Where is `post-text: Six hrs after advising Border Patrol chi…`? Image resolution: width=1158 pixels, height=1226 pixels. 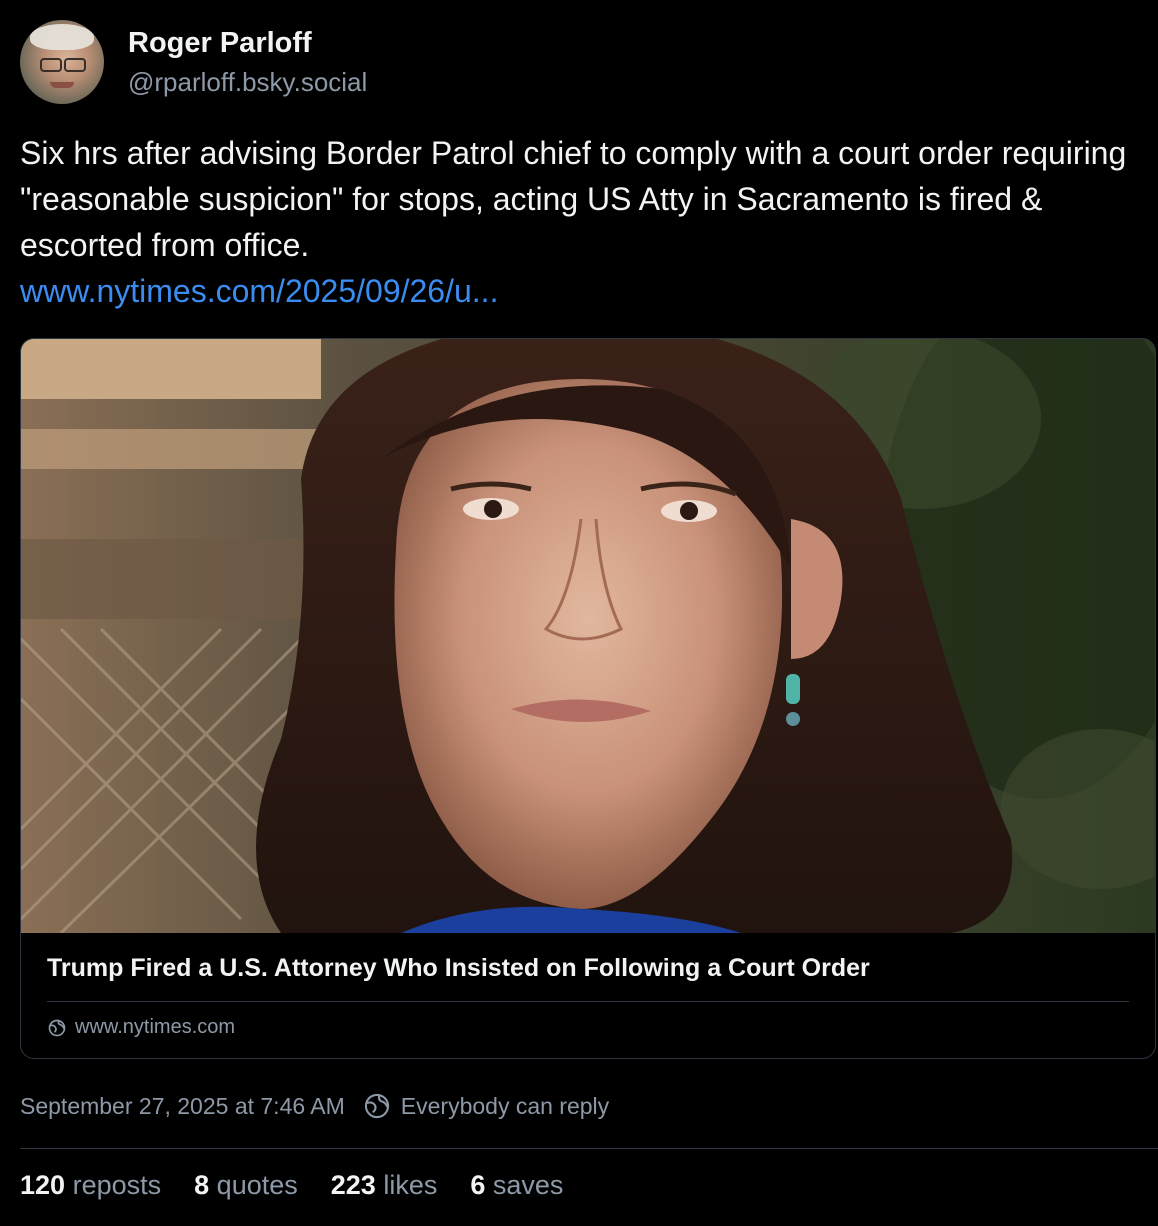
post-text: Six hrs after advising Border Patrol chi… is located at coordinates (585, 222).